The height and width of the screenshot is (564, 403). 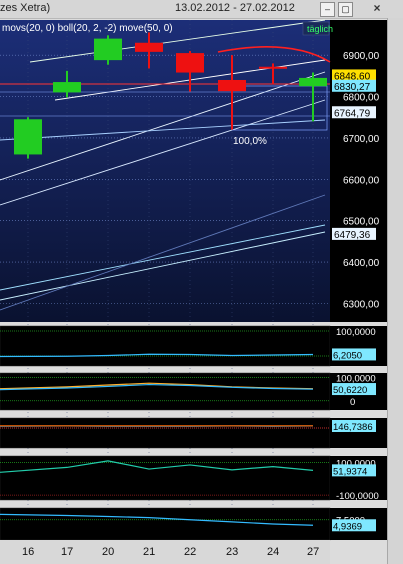 What do you see at coordinates (108, 552) in the screenshot?
I see `x-axis-day-label: 20` at bounding box center [108, 552].